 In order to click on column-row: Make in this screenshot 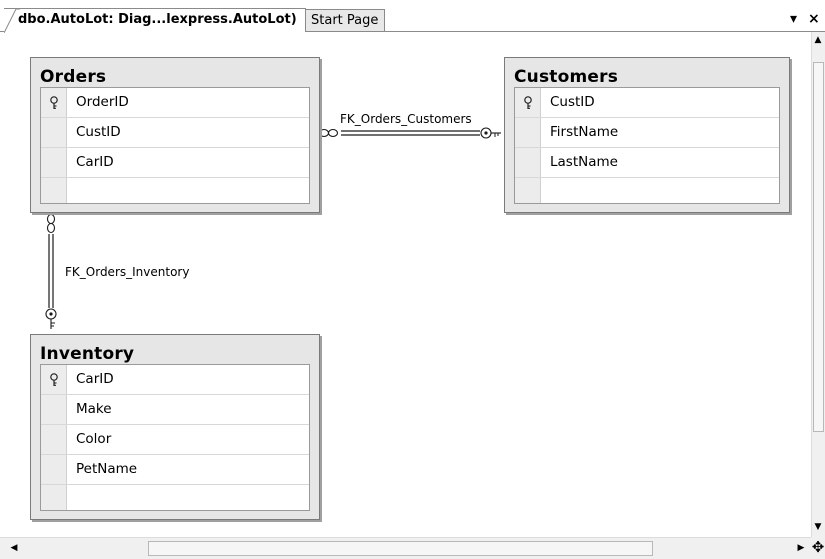, I will do `click(175, 410)`.